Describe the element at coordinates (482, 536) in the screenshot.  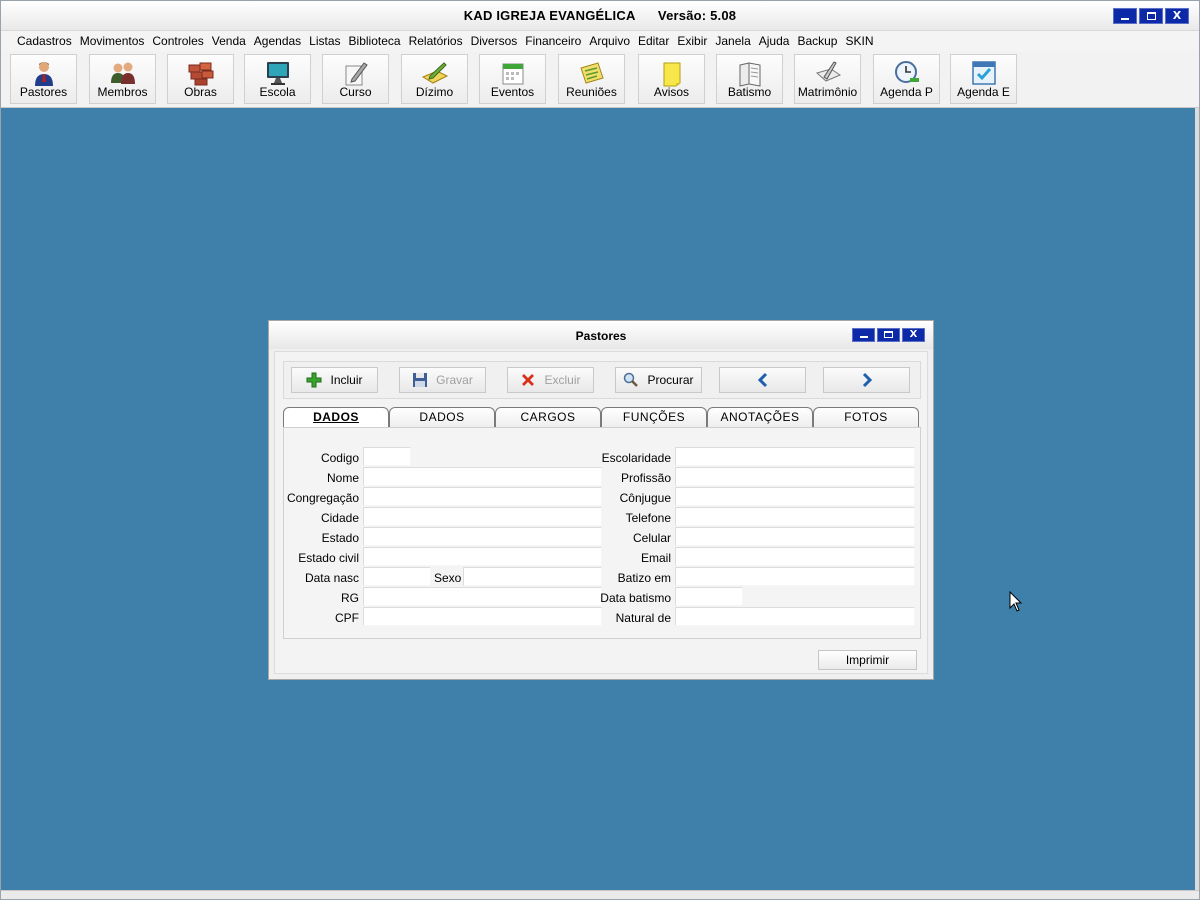
I see `estado-field` at that location.